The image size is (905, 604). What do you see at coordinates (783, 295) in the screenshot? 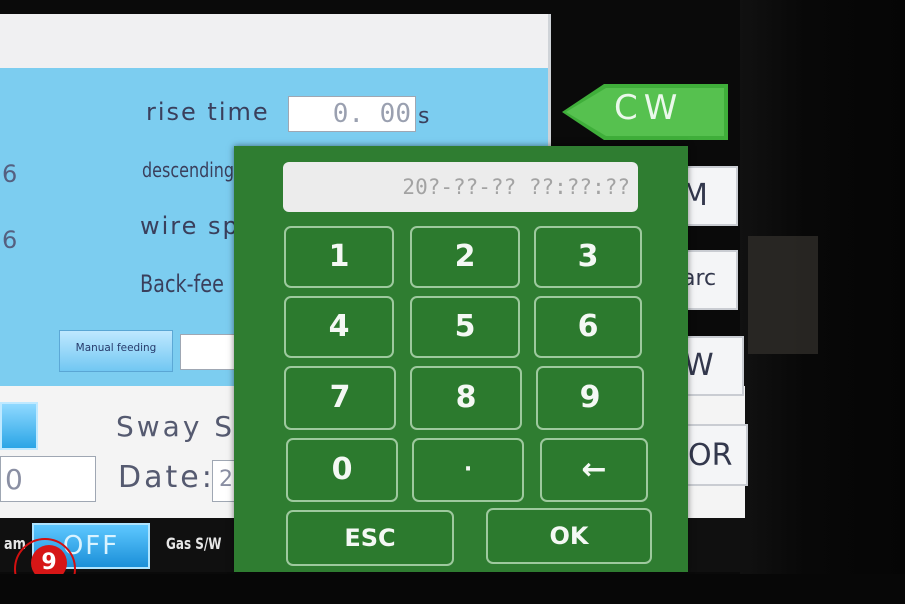
I see `tape-patch` at bounding box center [783, 295].